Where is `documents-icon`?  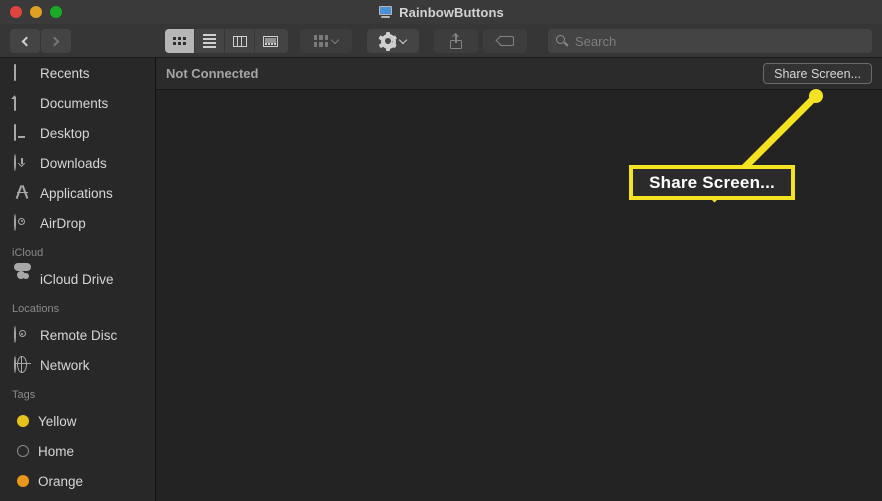 documents-icon is located at coordinates (21, 102).